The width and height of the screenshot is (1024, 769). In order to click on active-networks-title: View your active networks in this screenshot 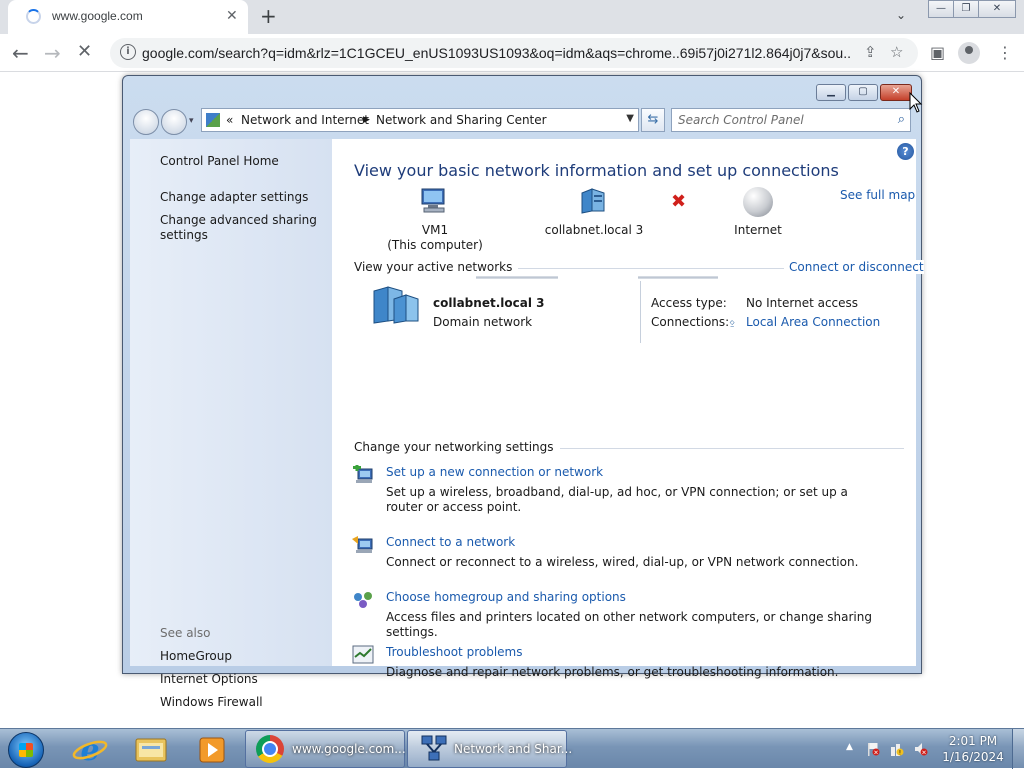, I will do `click(436, 267)`.